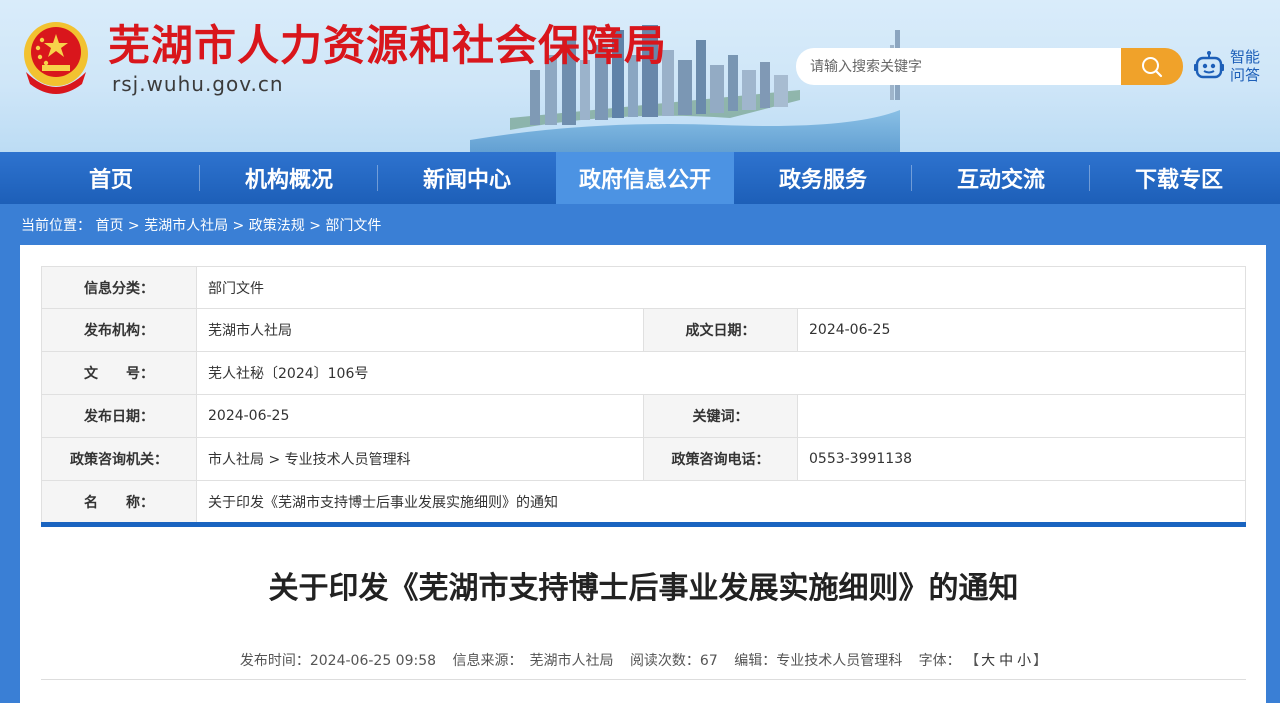 This screenshot has width=1280, height=703. I want to click on meta-label: 政策咨询机关：, so click(119, 459).